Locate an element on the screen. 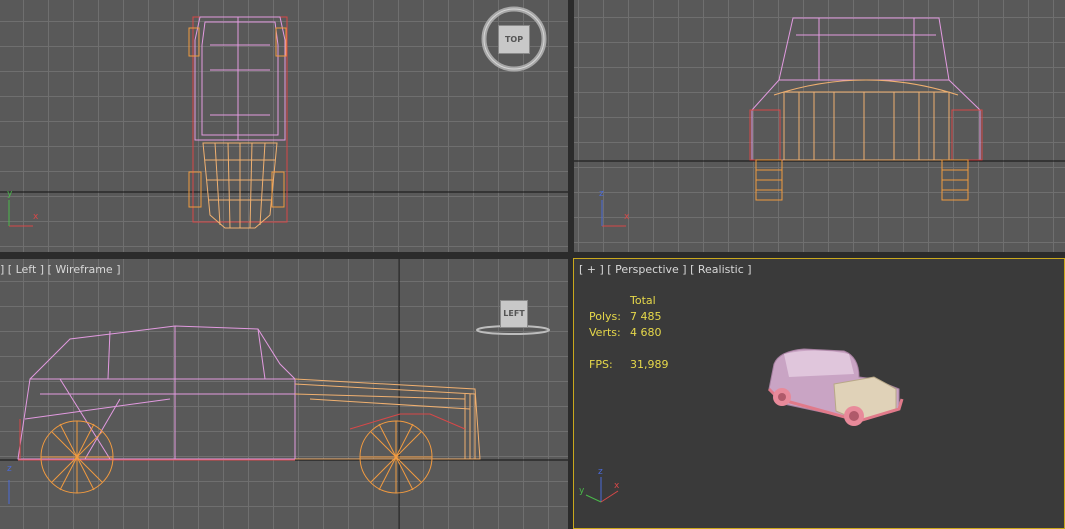 This screenshot has height=529, width=1065. front-wheel is located at coordinates (396, 457).